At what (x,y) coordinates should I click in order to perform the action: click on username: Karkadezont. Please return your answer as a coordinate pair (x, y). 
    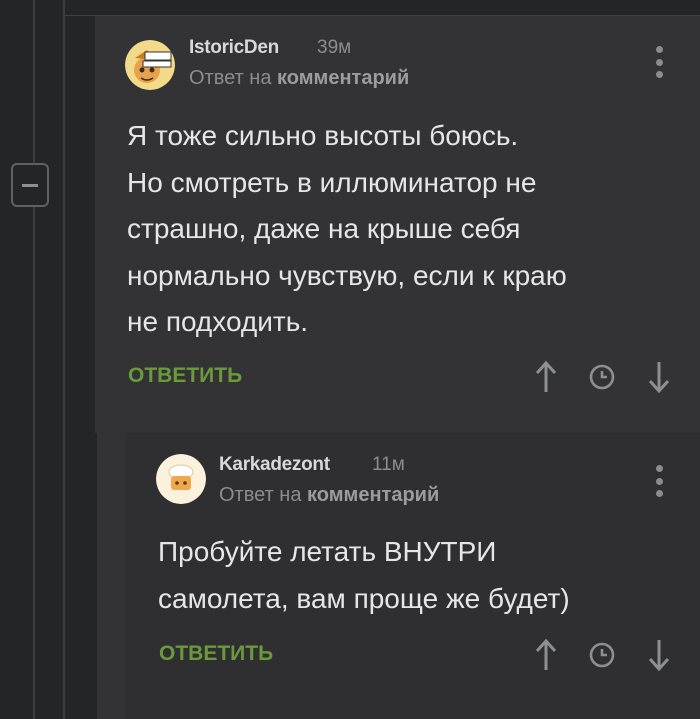
    Looking at the image, I should click on (274, 465).